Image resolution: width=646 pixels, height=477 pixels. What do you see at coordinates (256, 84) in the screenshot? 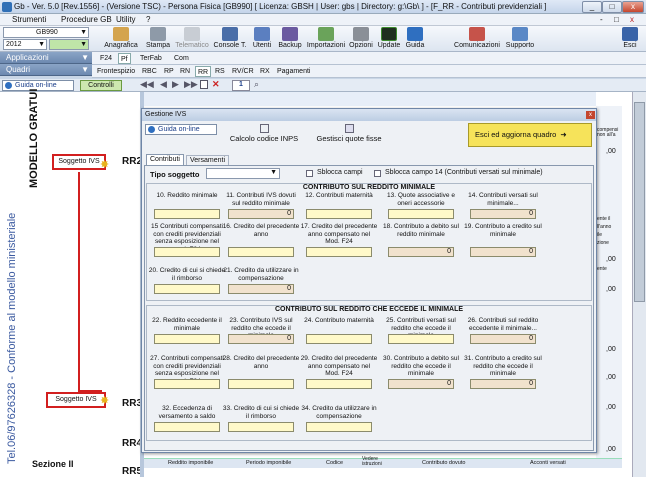
I see `search-icon: ⌕` at bounding box center [256, 84].